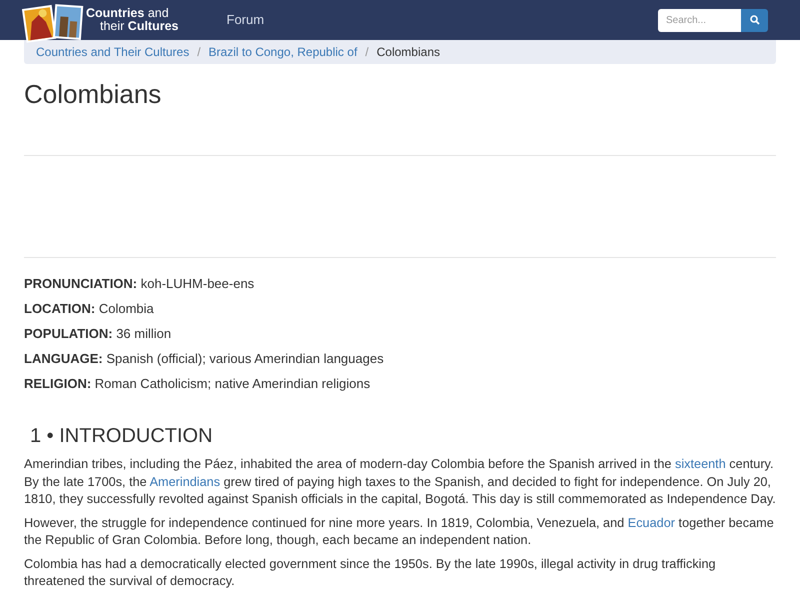 This screenshot has width=800, height=594. I want to click on fact-line: LANGUAGE: Spanish (official); various Amerindian languages, so click(204, 359).